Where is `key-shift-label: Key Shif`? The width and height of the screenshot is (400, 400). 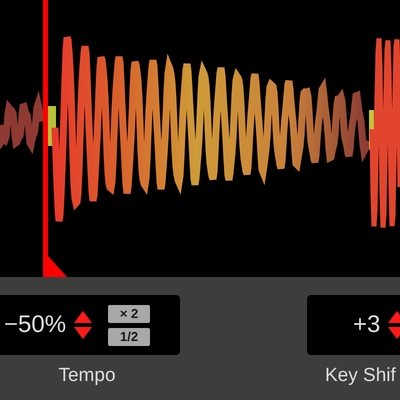 key-shift-label: Key Shif is located at coordinates (360, 376).